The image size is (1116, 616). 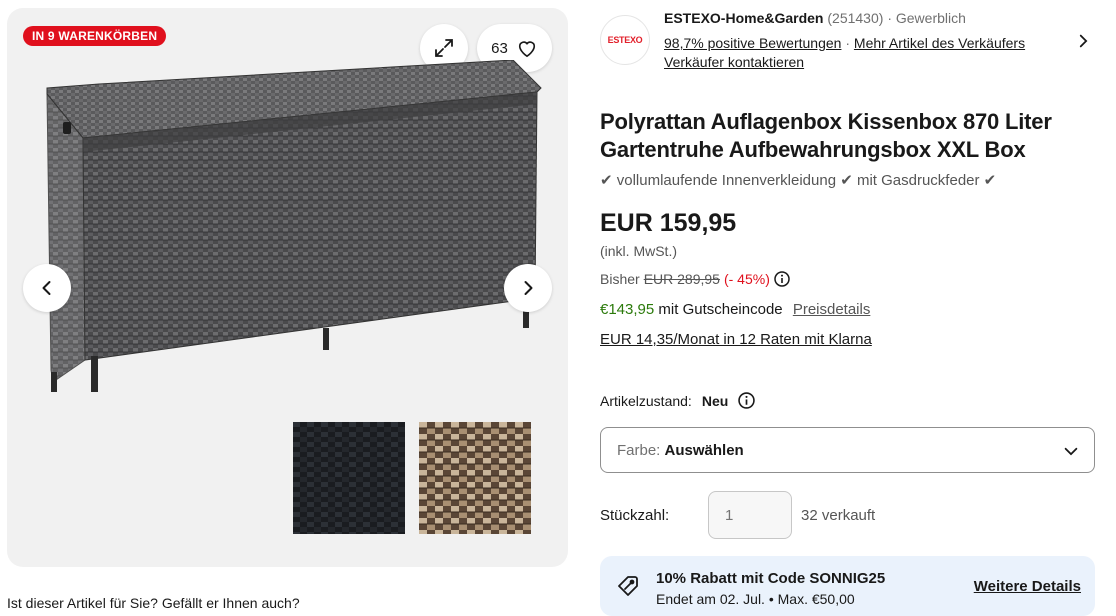 I want to click on quantity-input, so click(x=750, y=515).